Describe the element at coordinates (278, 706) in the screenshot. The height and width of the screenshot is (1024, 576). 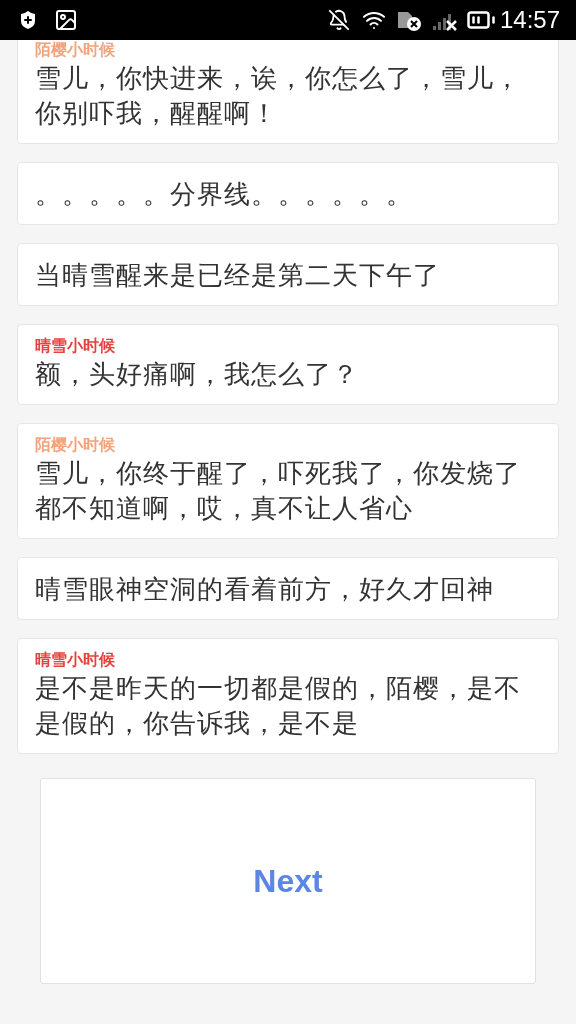
I see `message-text: 是不是昨天的一切都是假的，陌樱，是不是假的，你告诉我，是不是` at that location.